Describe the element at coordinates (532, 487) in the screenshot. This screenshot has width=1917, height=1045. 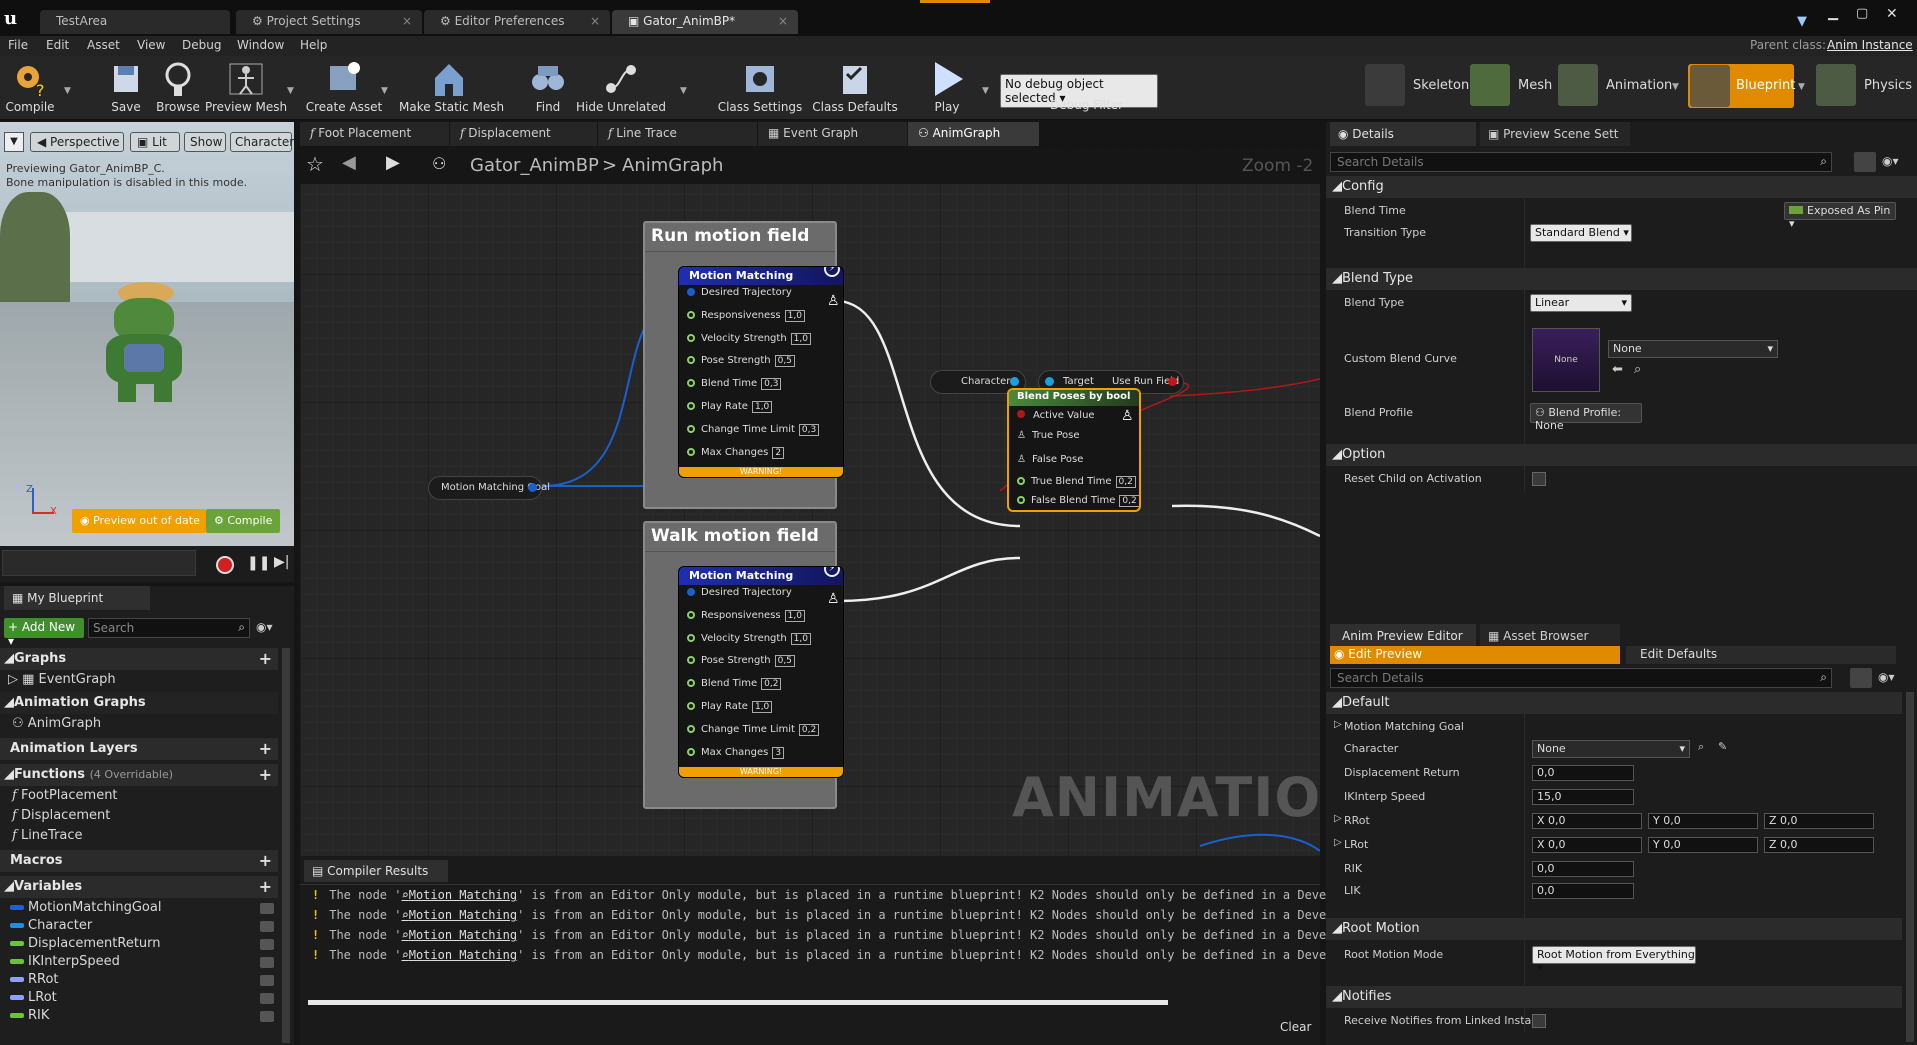
I see `output-pin-icon` at that location.